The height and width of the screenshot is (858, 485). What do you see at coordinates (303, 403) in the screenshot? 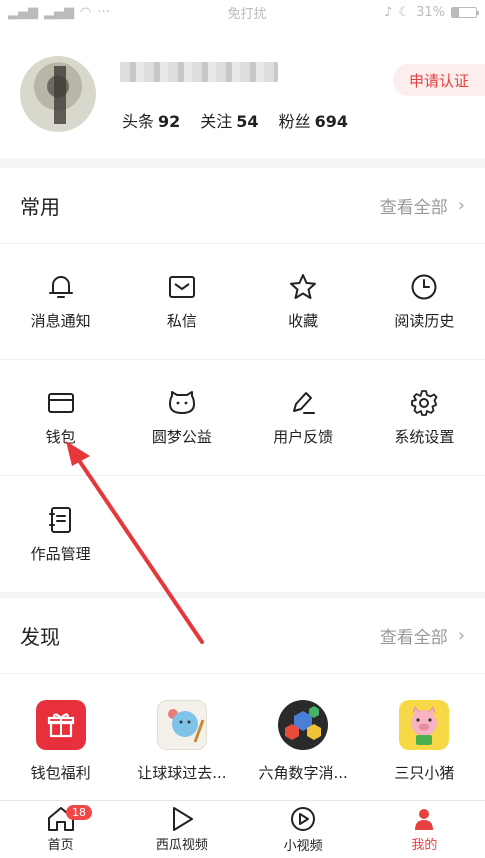
I see `pen-icon` at bounding box center [303, 403].